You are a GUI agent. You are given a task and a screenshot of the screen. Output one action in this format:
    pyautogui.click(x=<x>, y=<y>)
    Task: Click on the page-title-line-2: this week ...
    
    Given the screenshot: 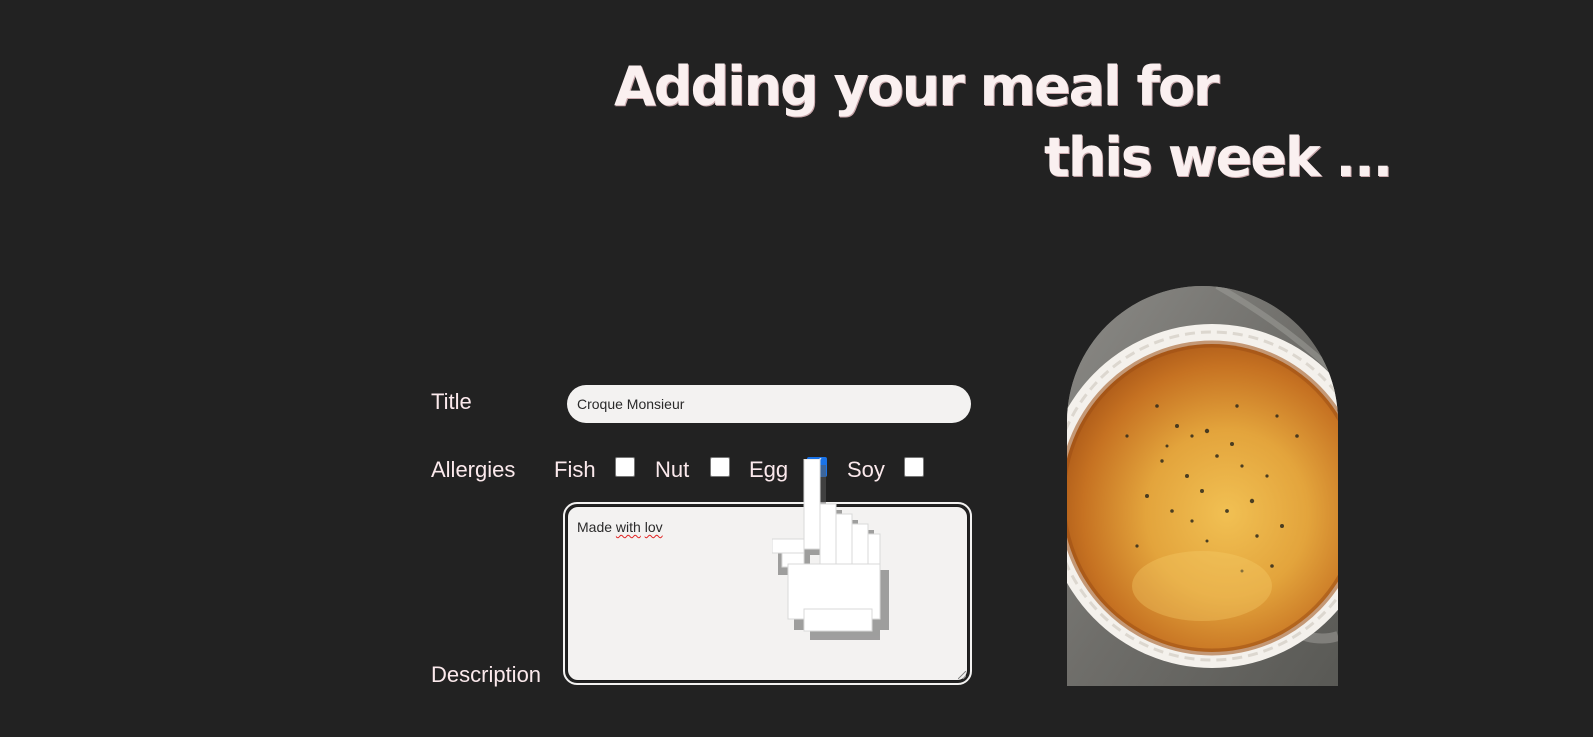 What is the action you would take?
    pyautogui.click(x=1218, y=157)
    